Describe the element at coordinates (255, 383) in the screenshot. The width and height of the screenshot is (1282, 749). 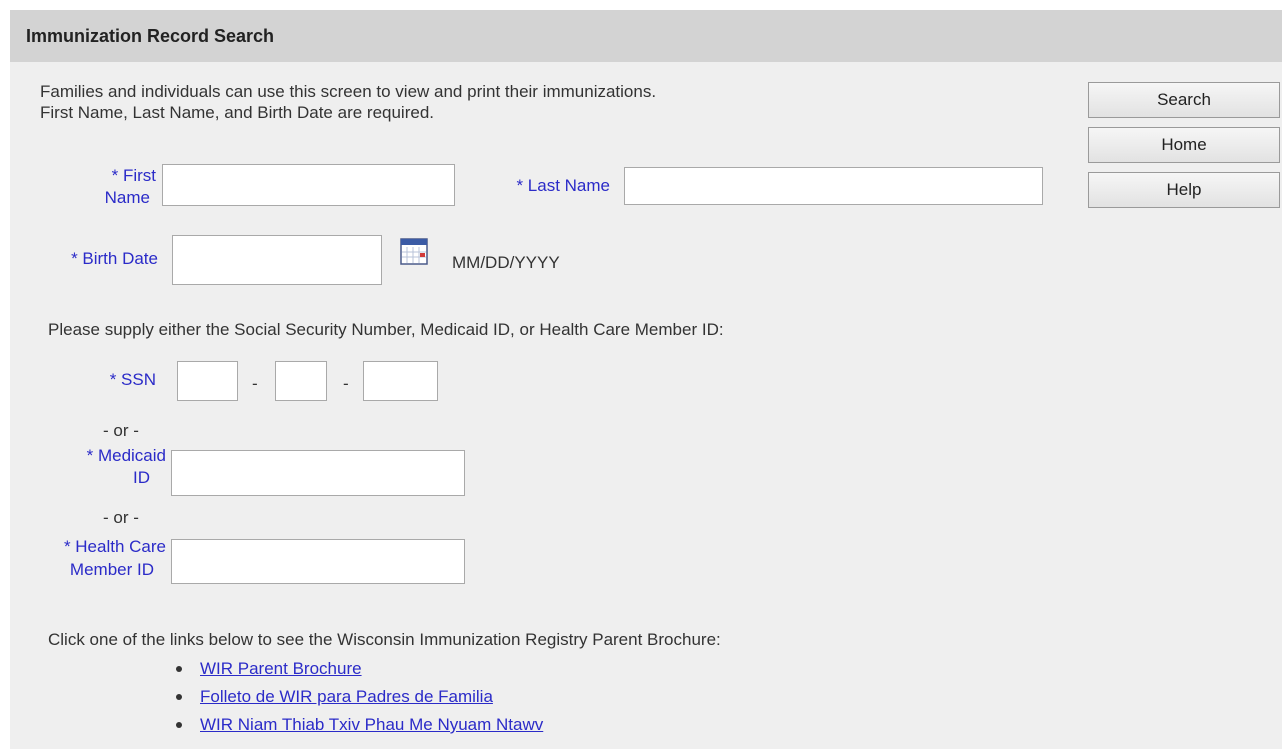
I see `ssn-dash-1: -` at that location.